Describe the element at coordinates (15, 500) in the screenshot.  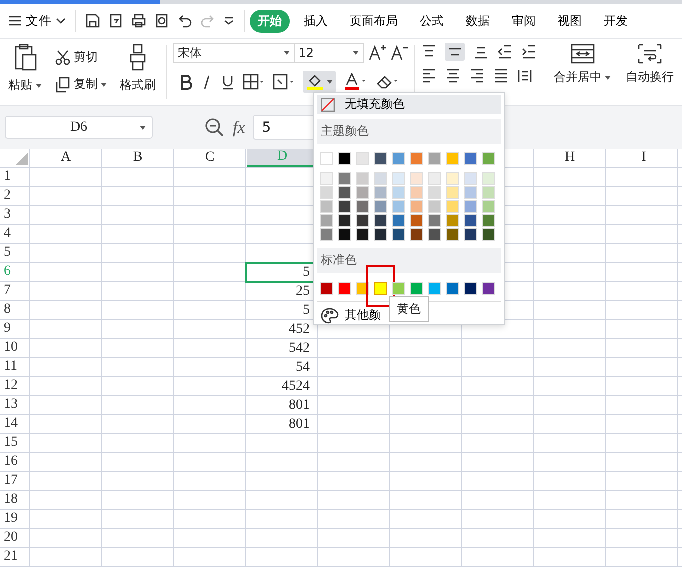
I see `row-header: 18` at that location.